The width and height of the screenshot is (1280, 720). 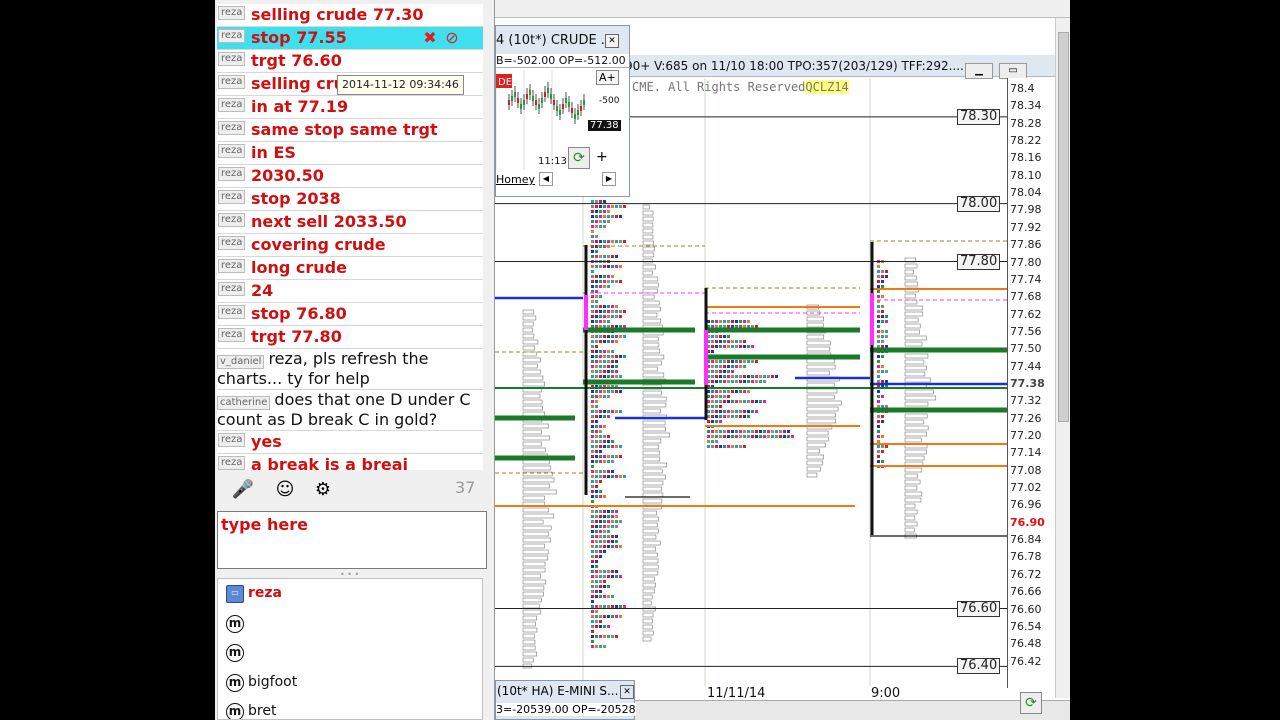 I want to click on chat-message: reza stop 2038, so click(x=350, y=199).